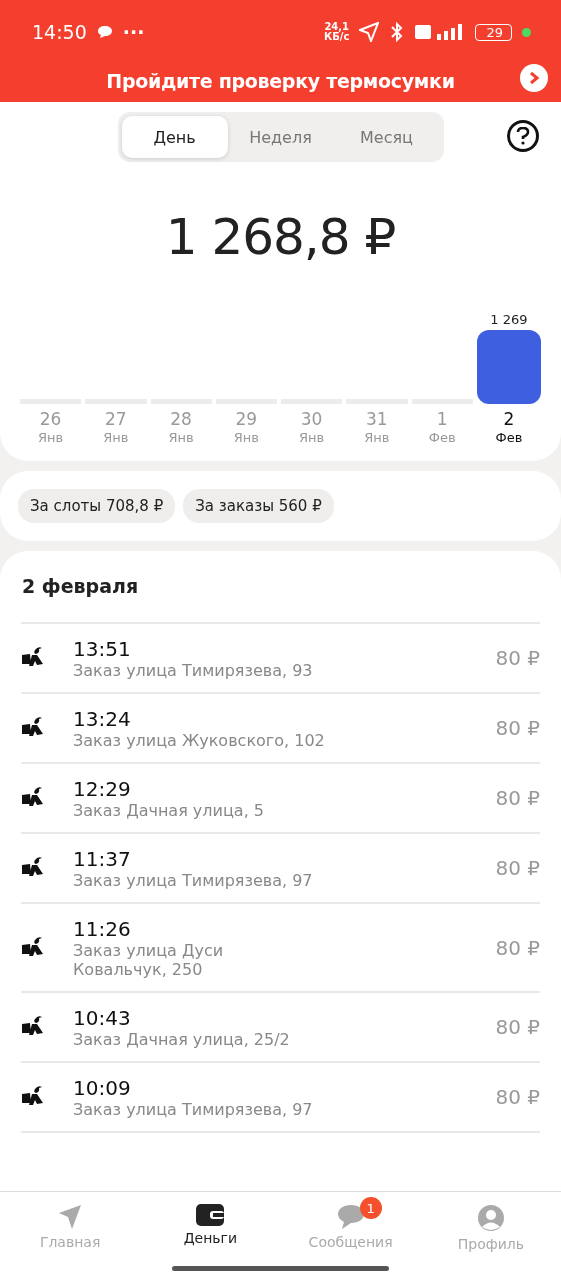  What do you see at coordinates (50, 420) in the screenshot?
I see `day-label: 26` at bounding box center [50, 420].